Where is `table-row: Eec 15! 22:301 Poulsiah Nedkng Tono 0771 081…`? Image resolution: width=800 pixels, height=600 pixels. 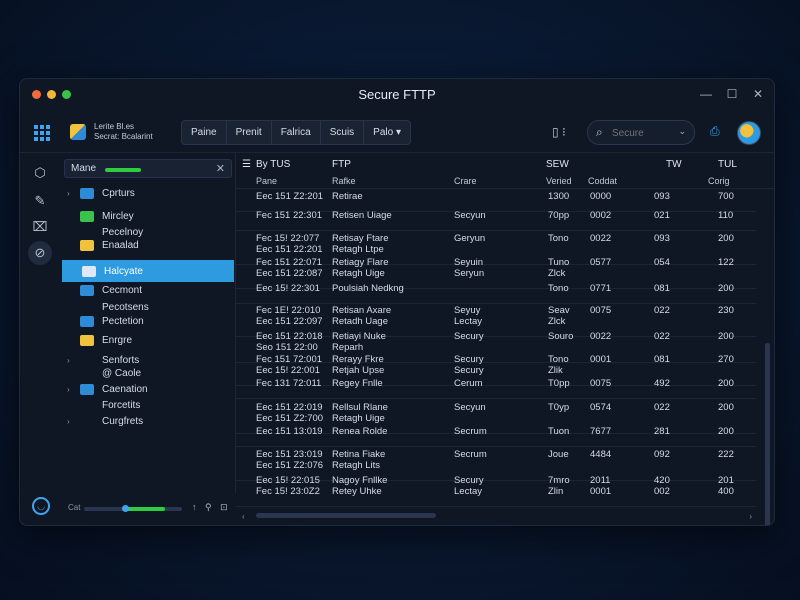 table-row: Eec 15! 22:301 Poulsiah Nedkng Tono 0771 081… is located at coordinates (496, 293).